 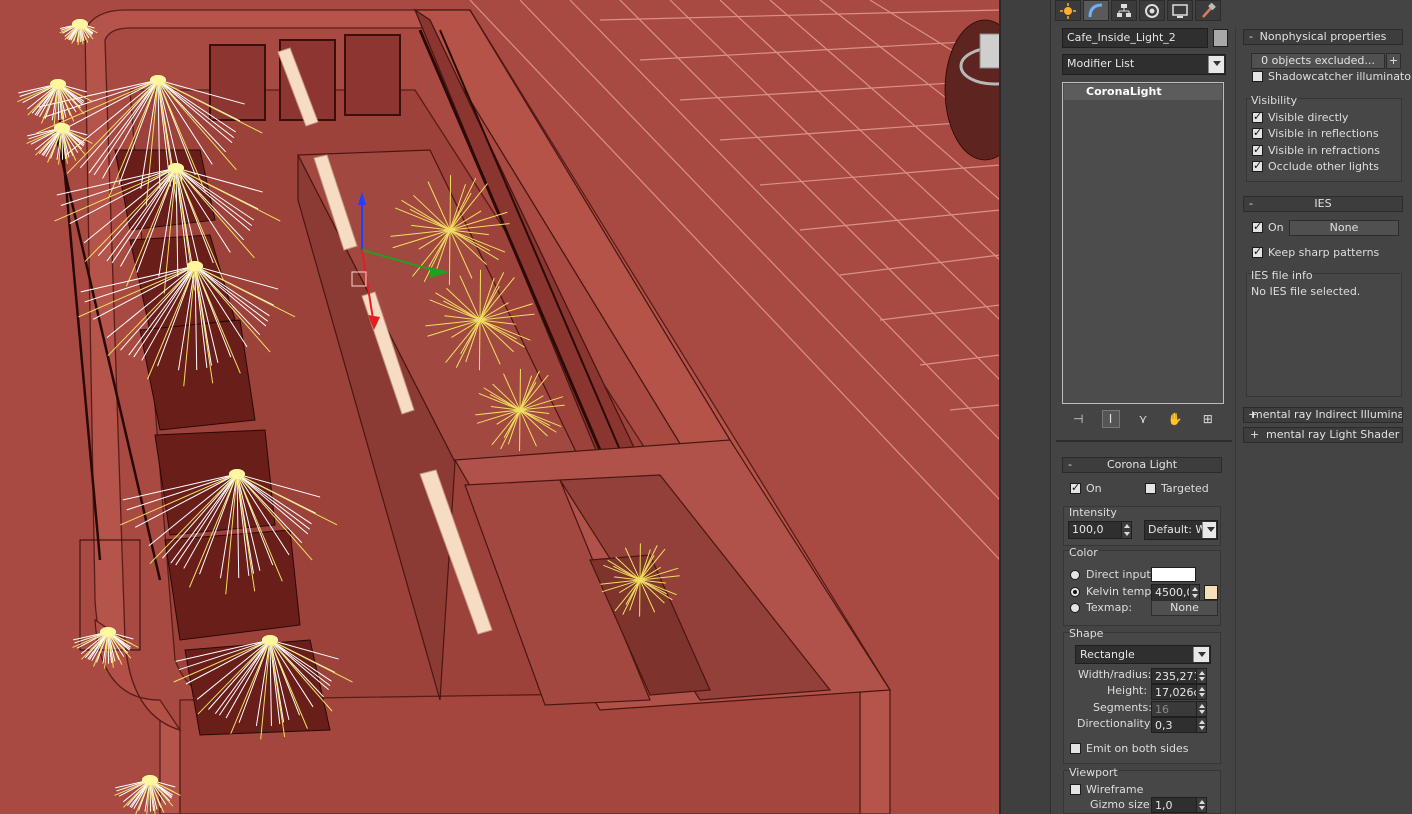 I want to click on wireframe-label: Wireframe, so click(x=1115, y=789).